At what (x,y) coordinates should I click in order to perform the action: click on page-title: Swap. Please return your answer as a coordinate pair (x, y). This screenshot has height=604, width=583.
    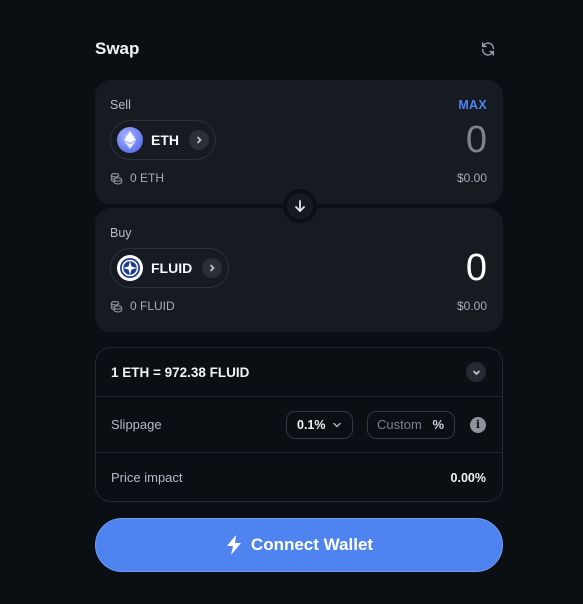
    Looking at the image, I should click on (117, 48).